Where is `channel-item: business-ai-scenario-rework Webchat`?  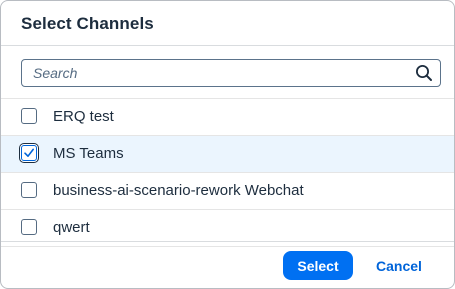
channel-item: business-ai-scenario-rework Webchat is located at coordinates (227, 191).